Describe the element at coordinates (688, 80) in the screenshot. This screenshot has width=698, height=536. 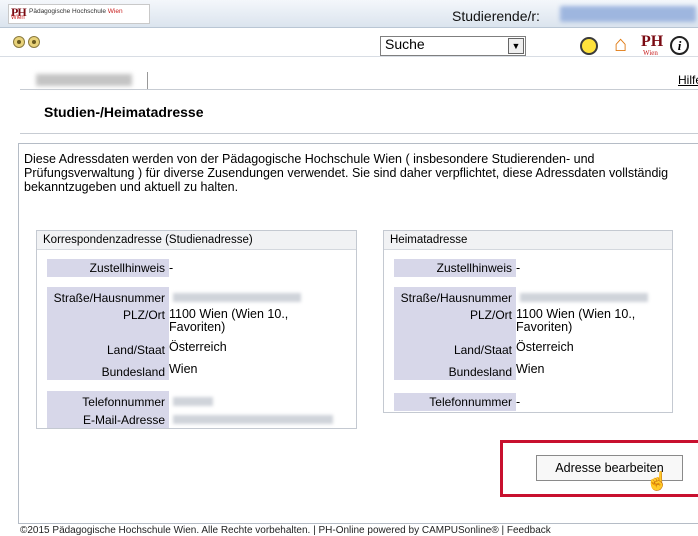
I see `help-link: Hilfe` at that location.